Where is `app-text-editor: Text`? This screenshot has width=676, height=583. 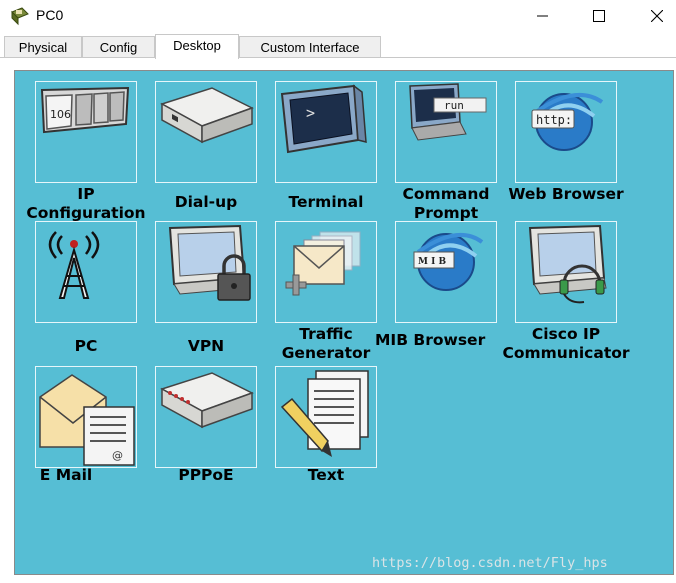
app-text-editor: Text is located at coordinates (327, 441).